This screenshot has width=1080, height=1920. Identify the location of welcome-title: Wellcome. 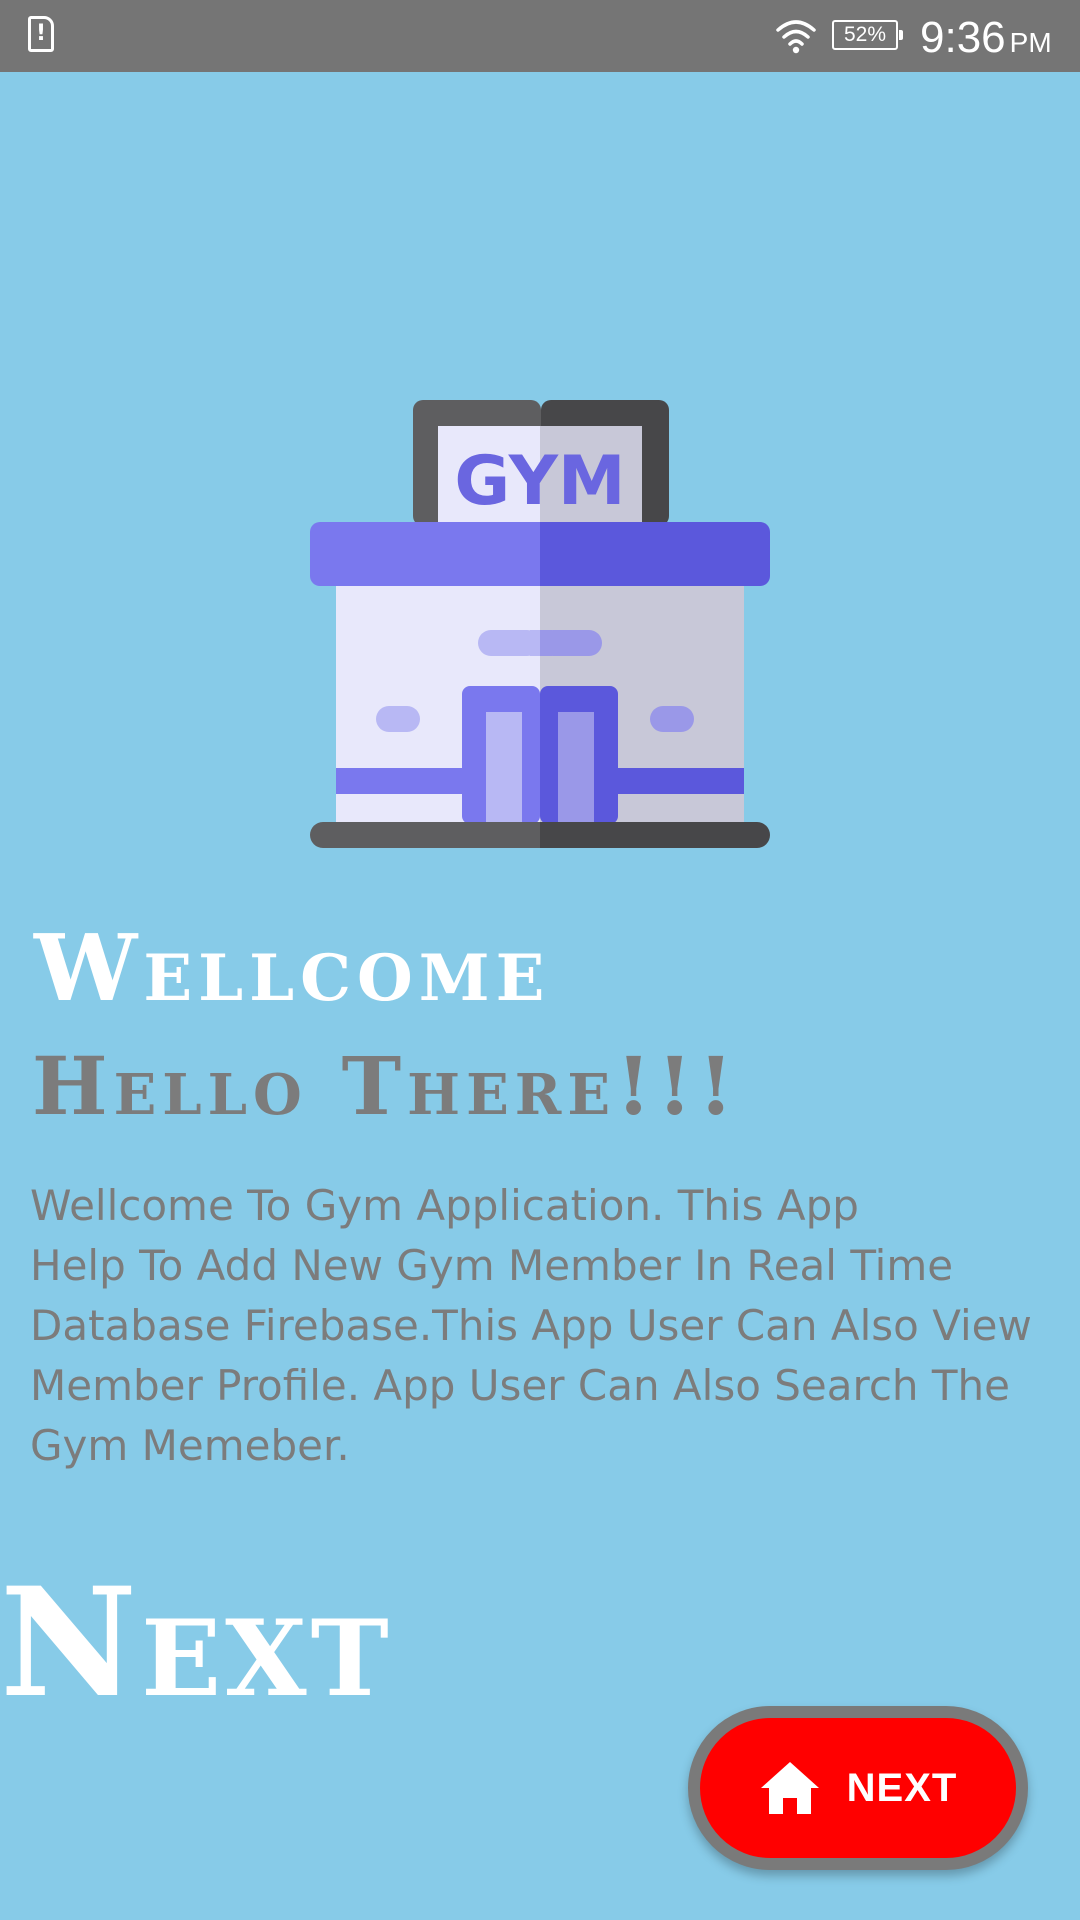
(292, 968).